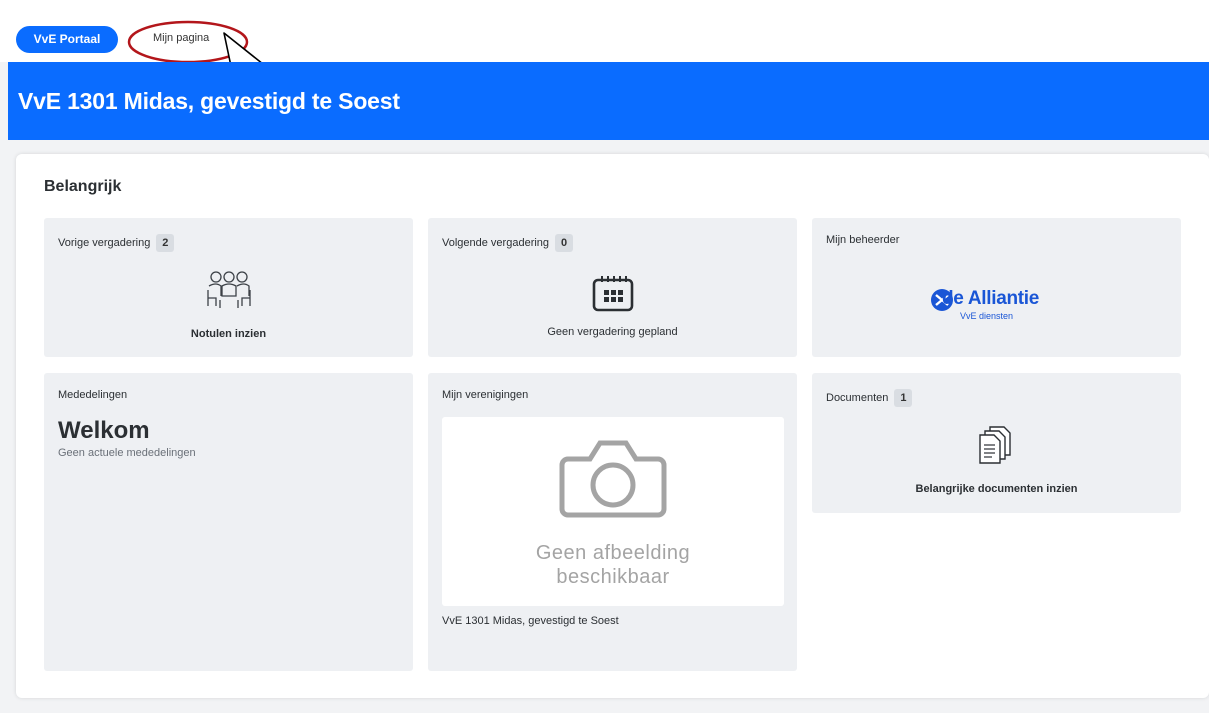 The width and height of the screenshot is (1209, 713). What do you see at coordinates (564, 243) in the screenshot?
I see `count-badge: 0` at bounding box center [564, 243].